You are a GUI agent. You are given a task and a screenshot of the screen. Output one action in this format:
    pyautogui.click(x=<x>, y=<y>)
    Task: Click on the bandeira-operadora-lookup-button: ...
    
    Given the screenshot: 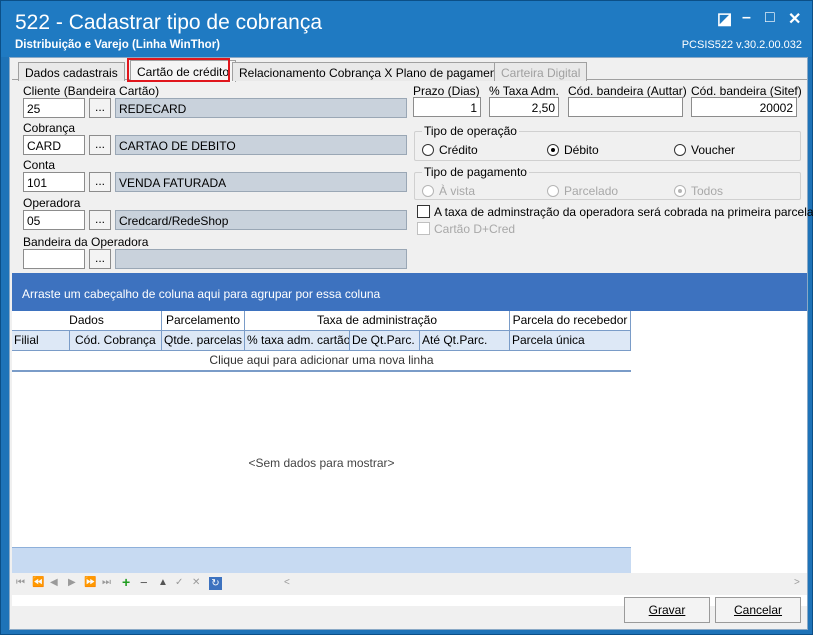 What is the action you would take?
    pyautogui.click(x=100, y=259)
    